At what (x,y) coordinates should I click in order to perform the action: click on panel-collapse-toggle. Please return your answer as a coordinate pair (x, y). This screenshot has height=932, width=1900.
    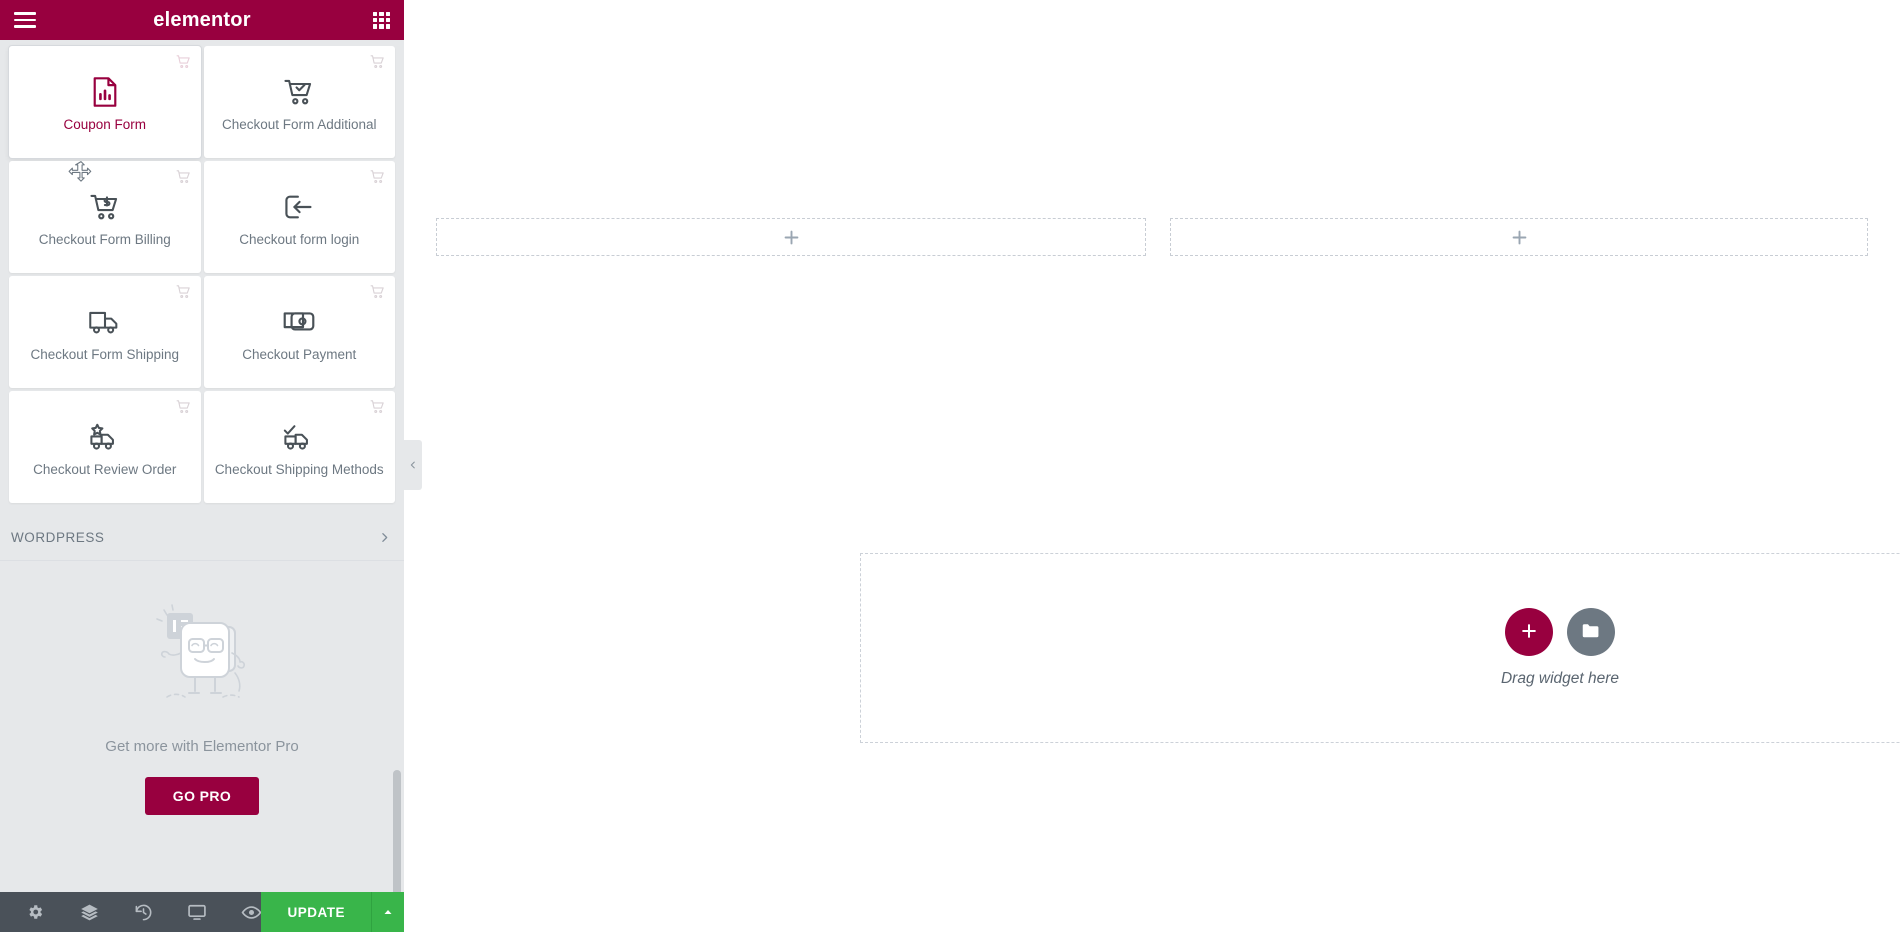
    Looking at the image, I should click on (413, 465).